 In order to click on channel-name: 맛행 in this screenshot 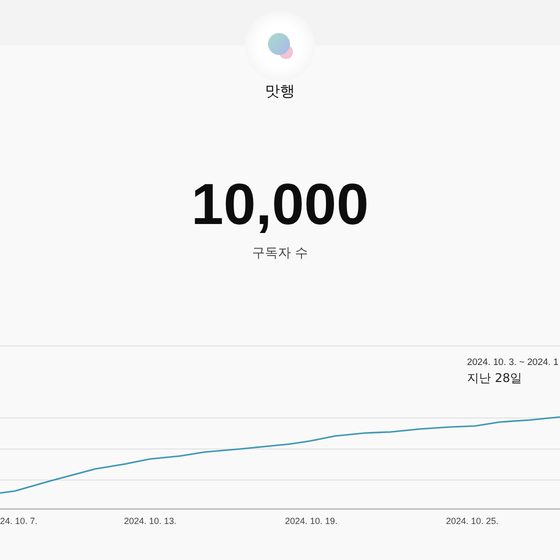, I will do `click(280, 92)`.